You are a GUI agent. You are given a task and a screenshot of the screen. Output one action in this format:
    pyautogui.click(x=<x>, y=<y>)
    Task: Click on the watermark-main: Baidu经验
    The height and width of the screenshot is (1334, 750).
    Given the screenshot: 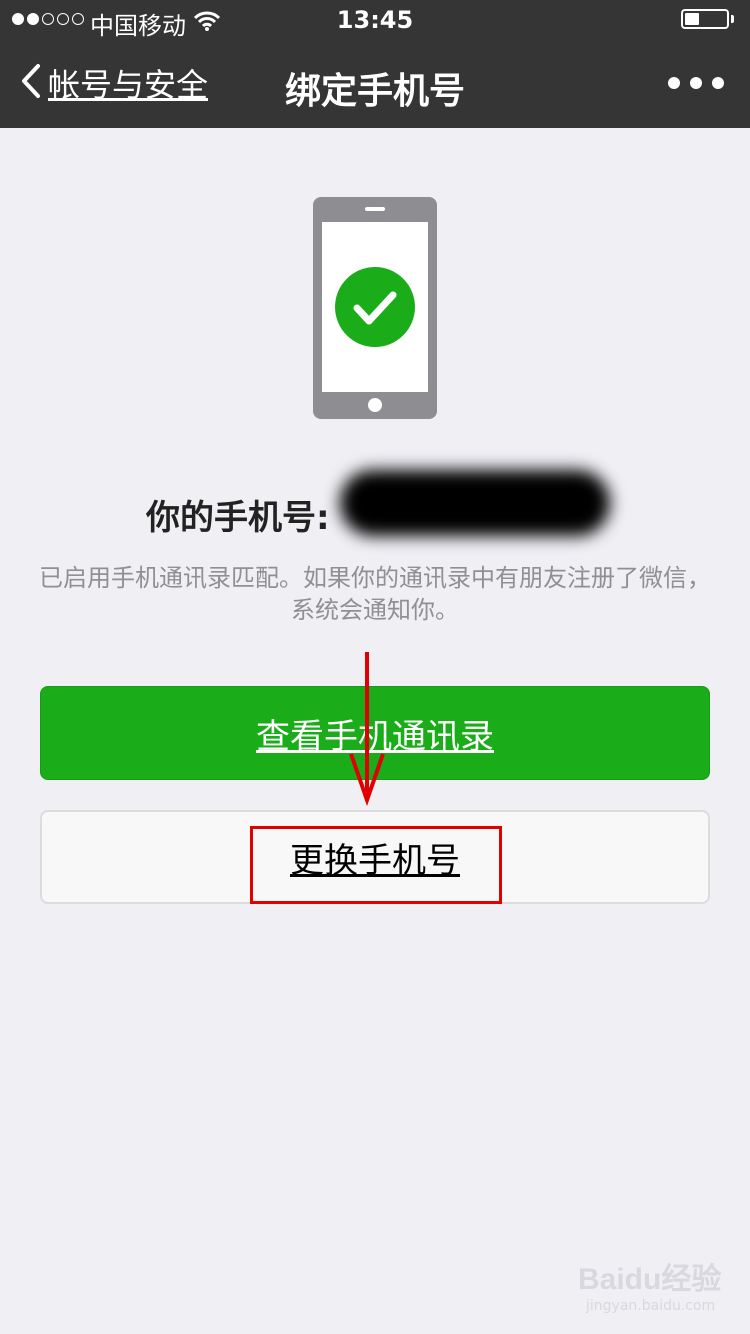 What is the action you would take?
    pyautogui.click(x=650, y=1279)
    